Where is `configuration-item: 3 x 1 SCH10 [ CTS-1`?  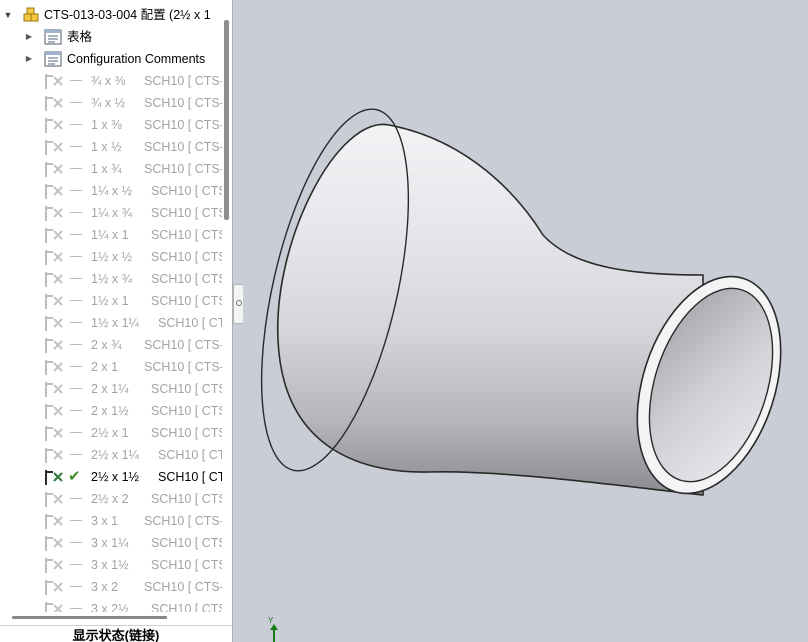
configuration-item: 3 x 1 SCH10 [ CTS-1 is located at coordinates (111, 521).